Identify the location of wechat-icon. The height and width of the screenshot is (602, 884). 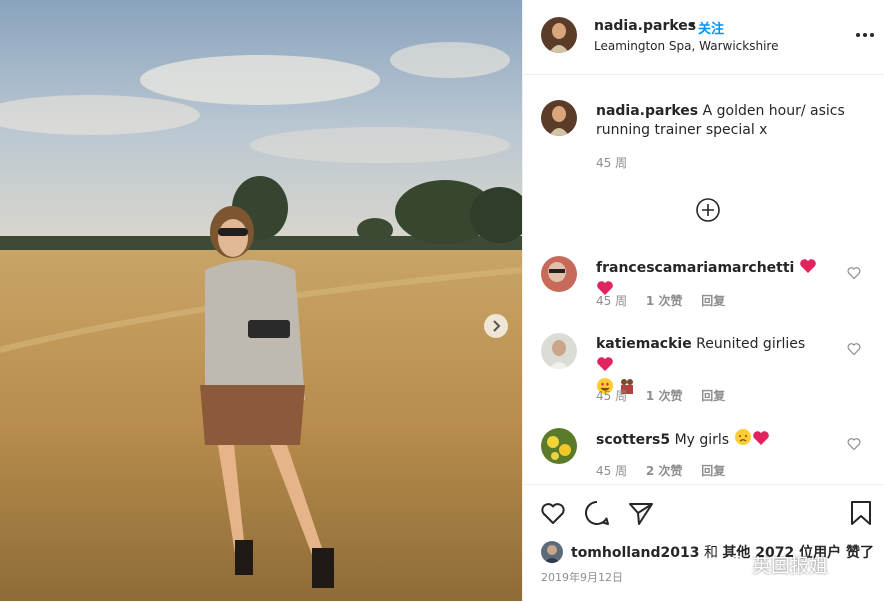
(740, 564).